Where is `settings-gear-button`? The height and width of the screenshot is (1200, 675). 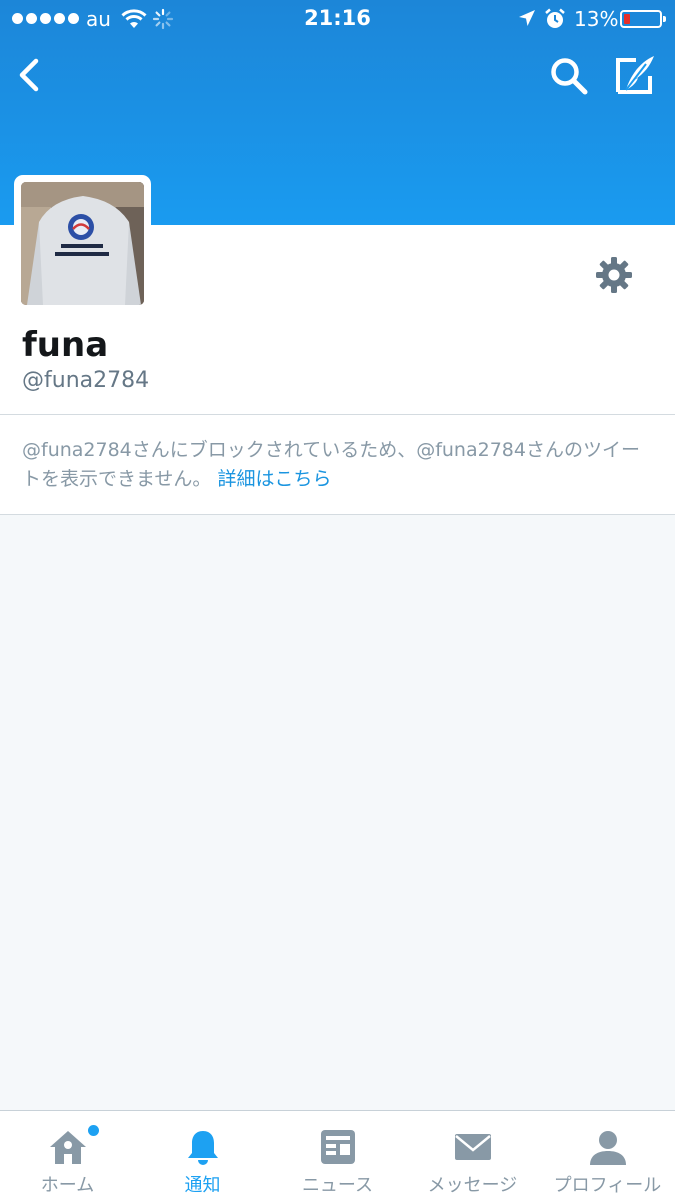 settings-gear-button is located at coordinates (614, 275).